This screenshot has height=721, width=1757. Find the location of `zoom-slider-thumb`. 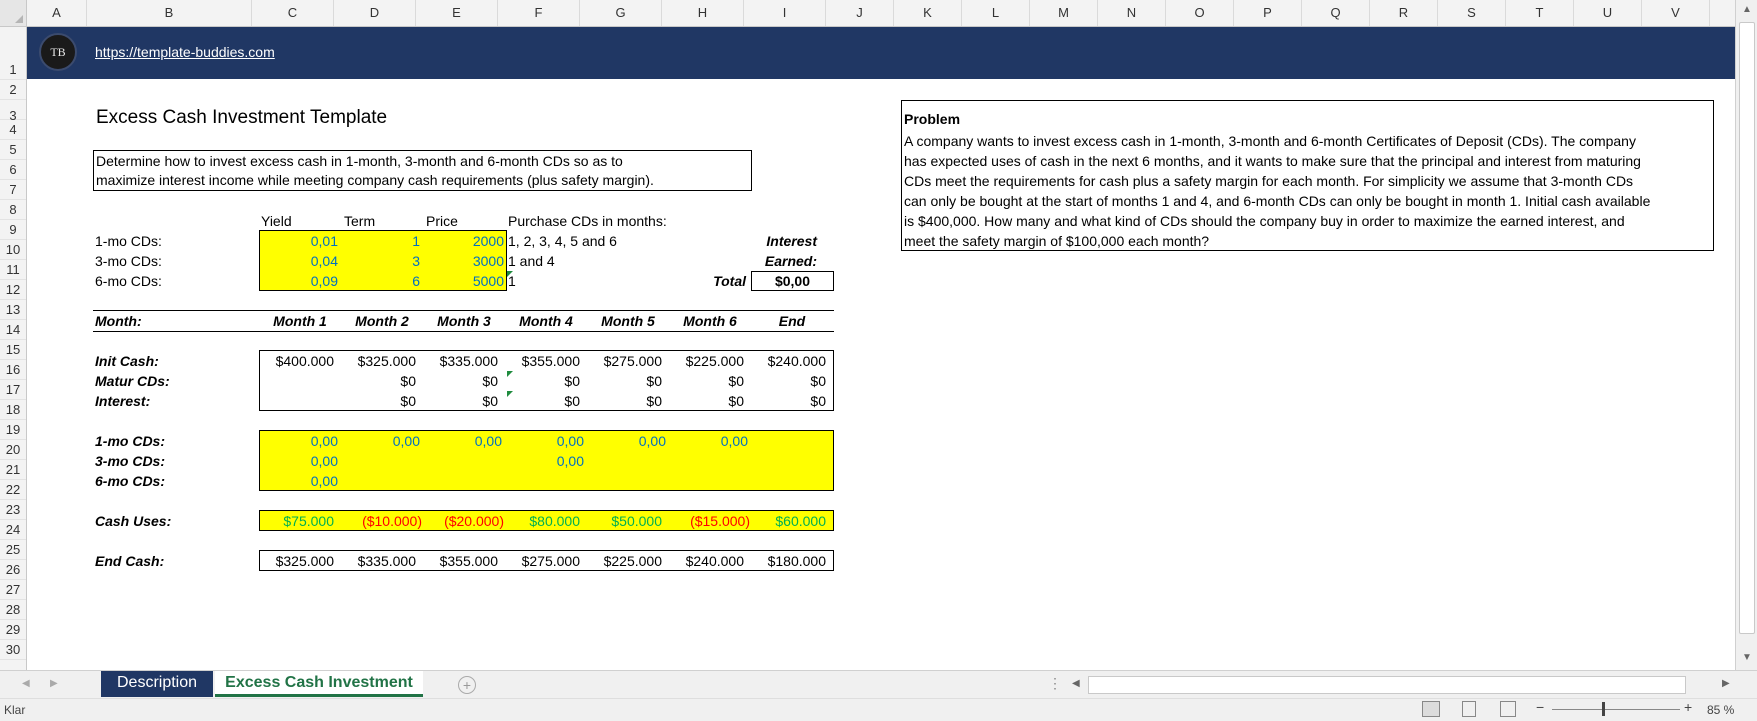

zoom-slider-thumb is located at coordinates (1603, 709).